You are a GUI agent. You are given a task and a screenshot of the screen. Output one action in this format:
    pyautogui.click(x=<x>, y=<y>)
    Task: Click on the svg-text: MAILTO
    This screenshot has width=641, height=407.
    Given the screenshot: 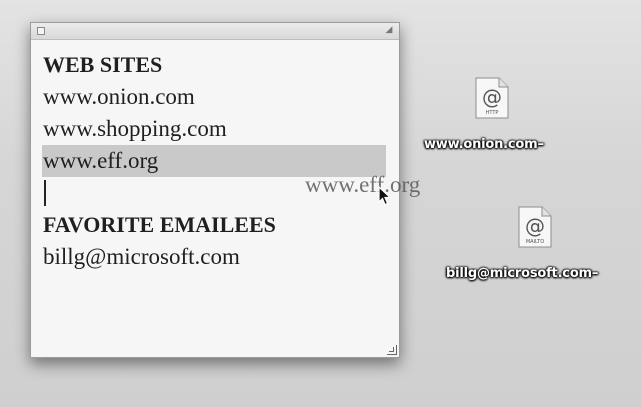 What is the action you would take?
    pyautogui.click(x=535, y=242)
    